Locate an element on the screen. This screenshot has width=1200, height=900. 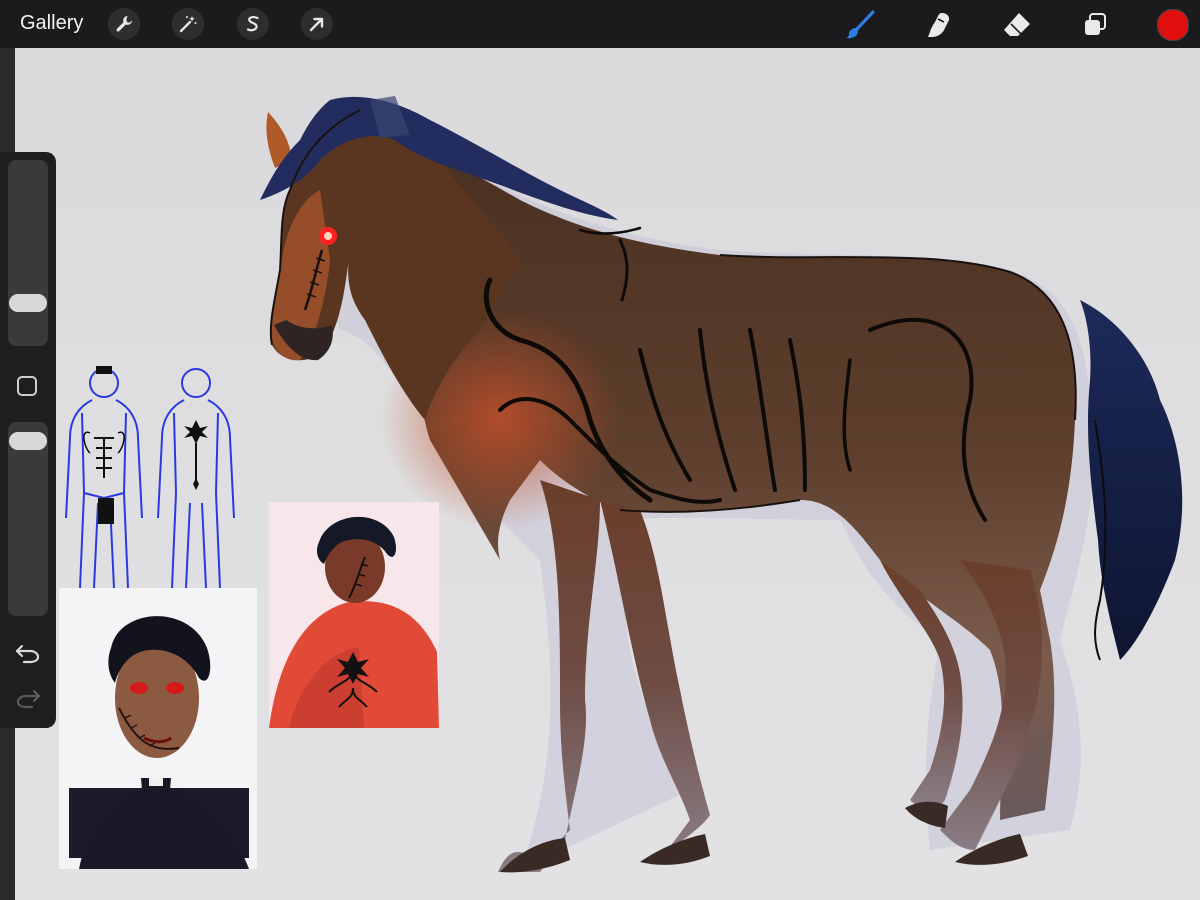
opacity-handle is located at coordinates (28, 441).